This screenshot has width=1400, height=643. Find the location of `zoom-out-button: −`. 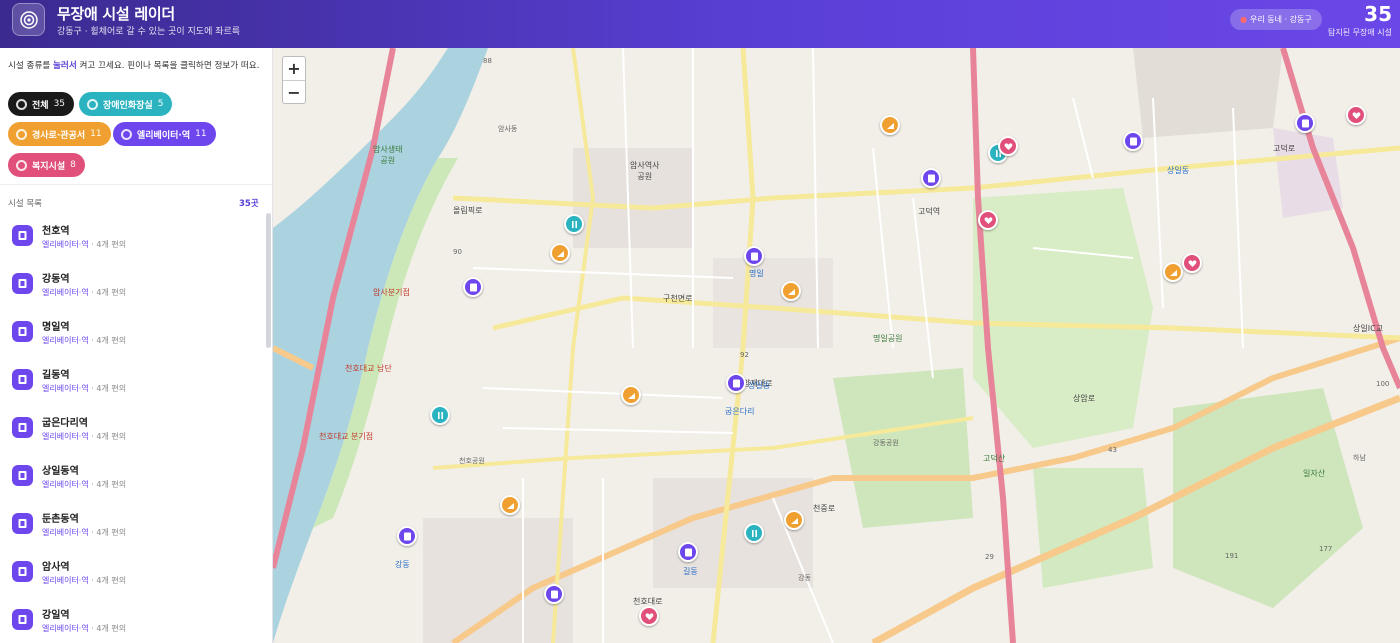

zoom-out-button: − is located at coordinates (294, 91).